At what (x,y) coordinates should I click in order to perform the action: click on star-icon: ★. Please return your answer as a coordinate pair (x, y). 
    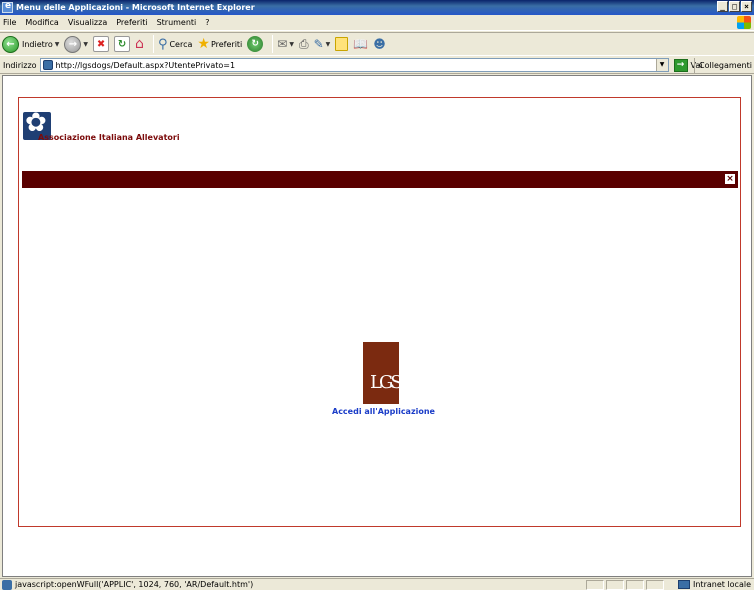
    Looking at the image, I should click on (203, 44).